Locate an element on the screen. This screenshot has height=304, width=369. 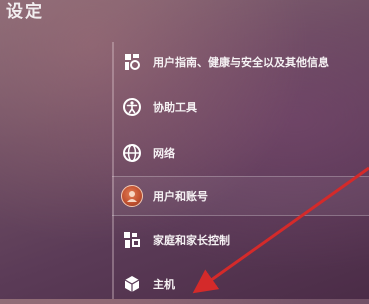
accessibility-icon is located at coordinates (132, 107).